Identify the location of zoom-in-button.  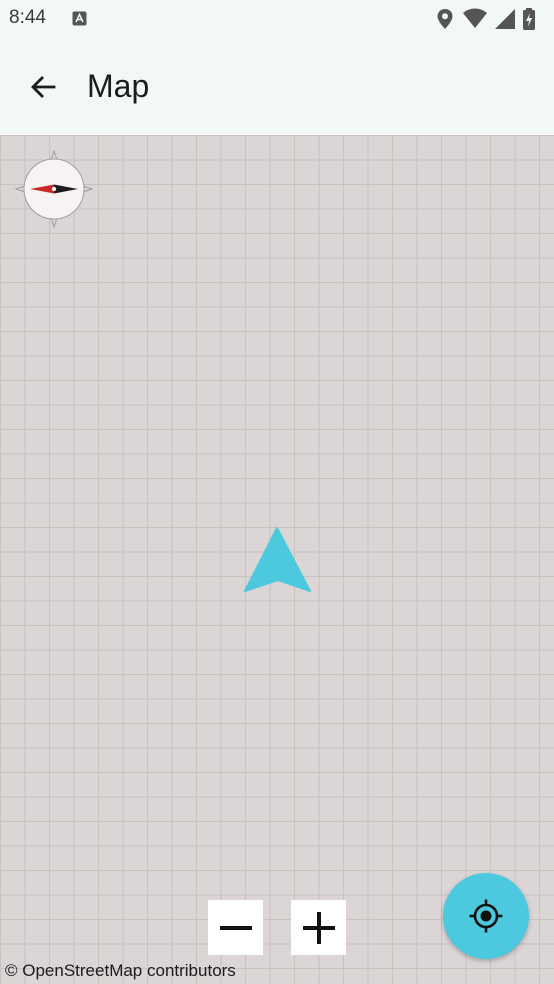
(318, 927).